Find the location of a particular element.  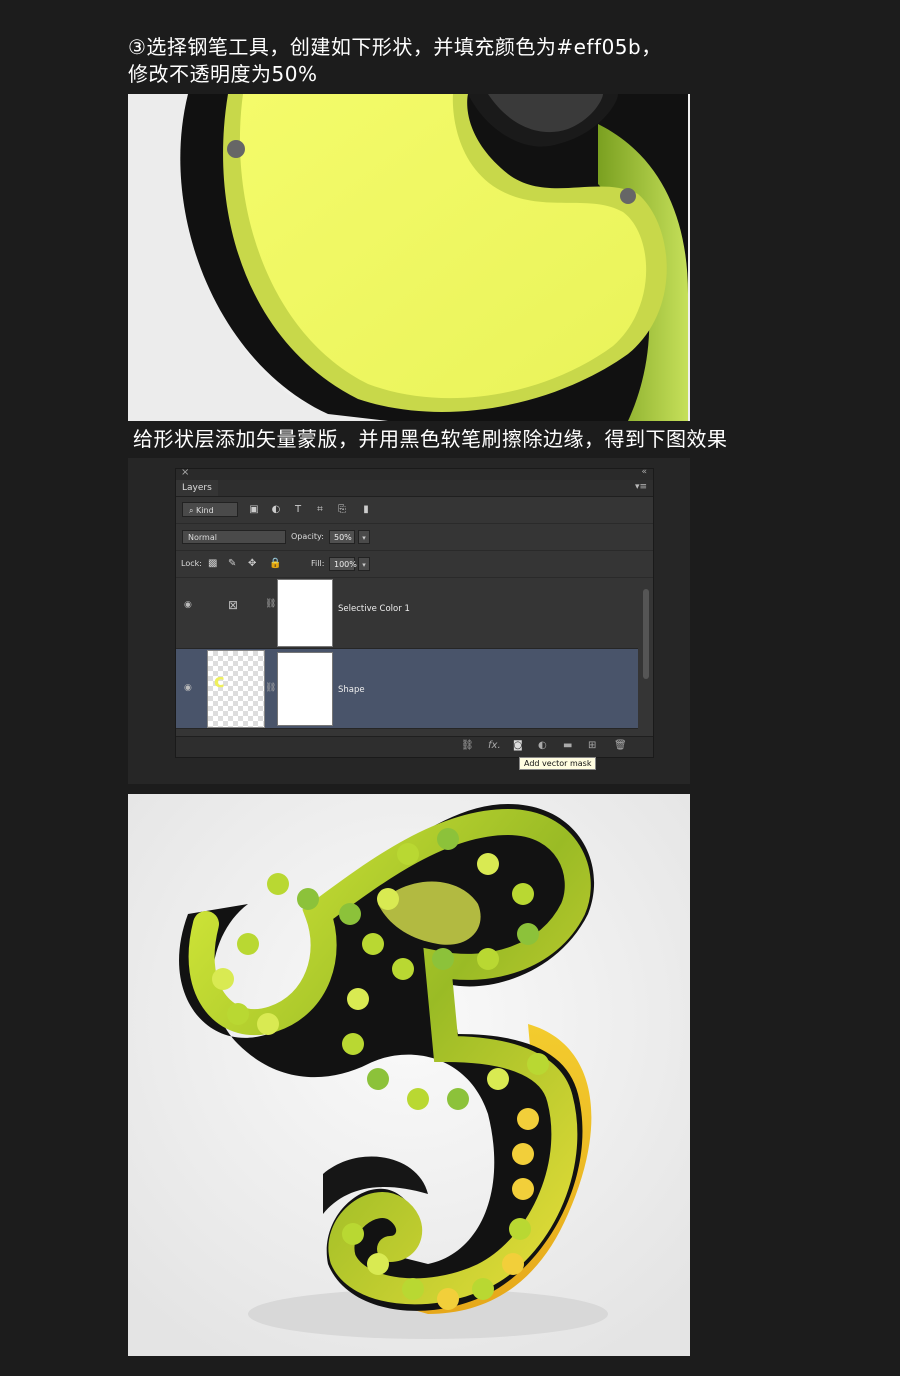

panel-bottom-bar: ⛓ fx. ◙ ◐ ▬ ⊞ 🗑 is located at coordinates (414, 746).